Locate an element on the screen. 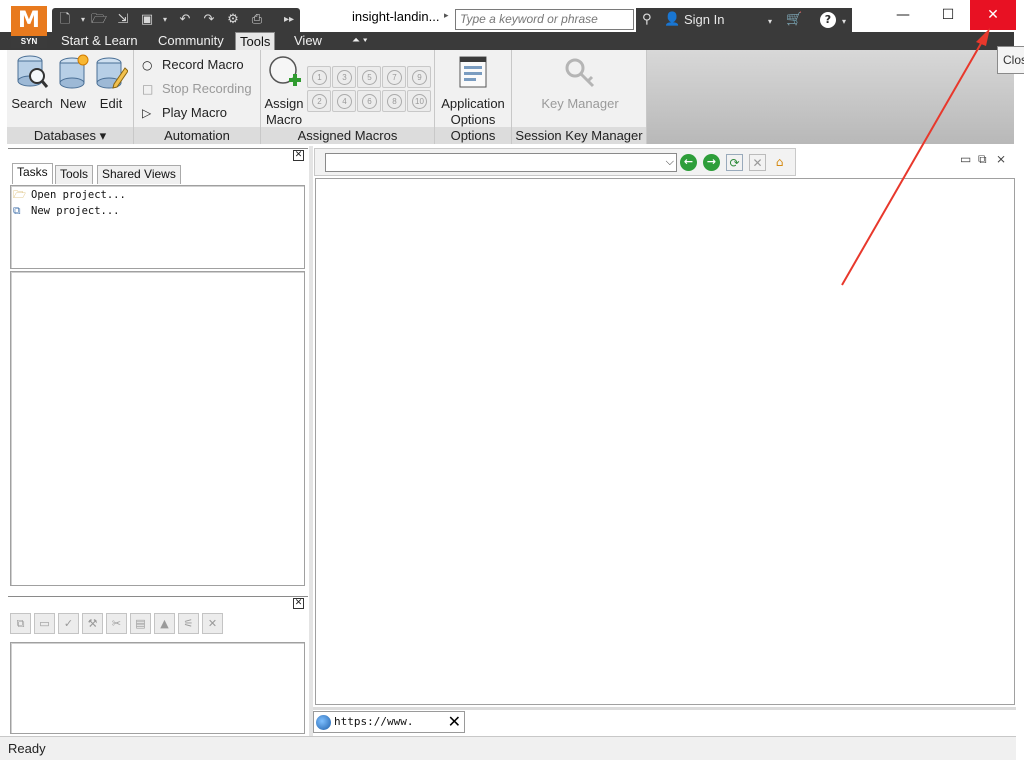  assign-macro-button: Assign Macro is located at coordinates (284, 91).